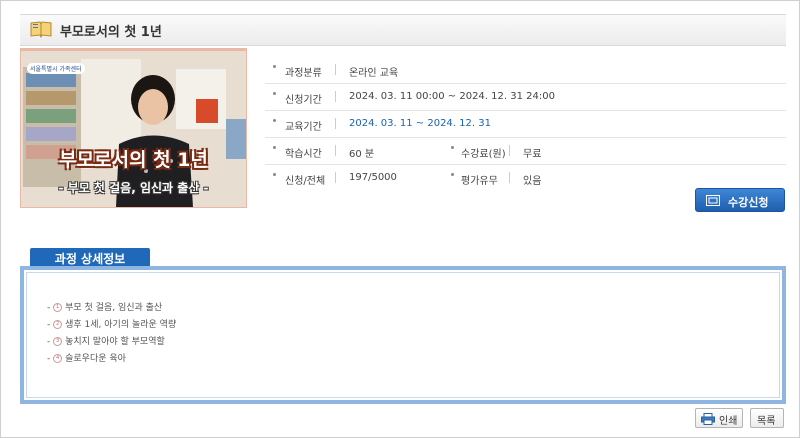 This screenshot has width=800, height=438. What do you see at coordinates (303, 127) in the screenshot?
I see `edu-period-label: 교육기간` at bounding box center [303, 127].